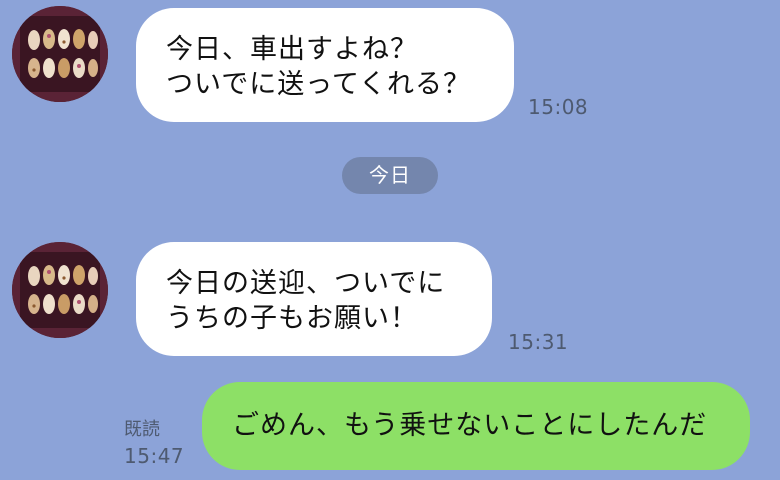 This screenshot has width=780, height=480. Describe the element at coordinates (558, 107) in the screenshot. I see `message-timestamp: 15:08` at that location.